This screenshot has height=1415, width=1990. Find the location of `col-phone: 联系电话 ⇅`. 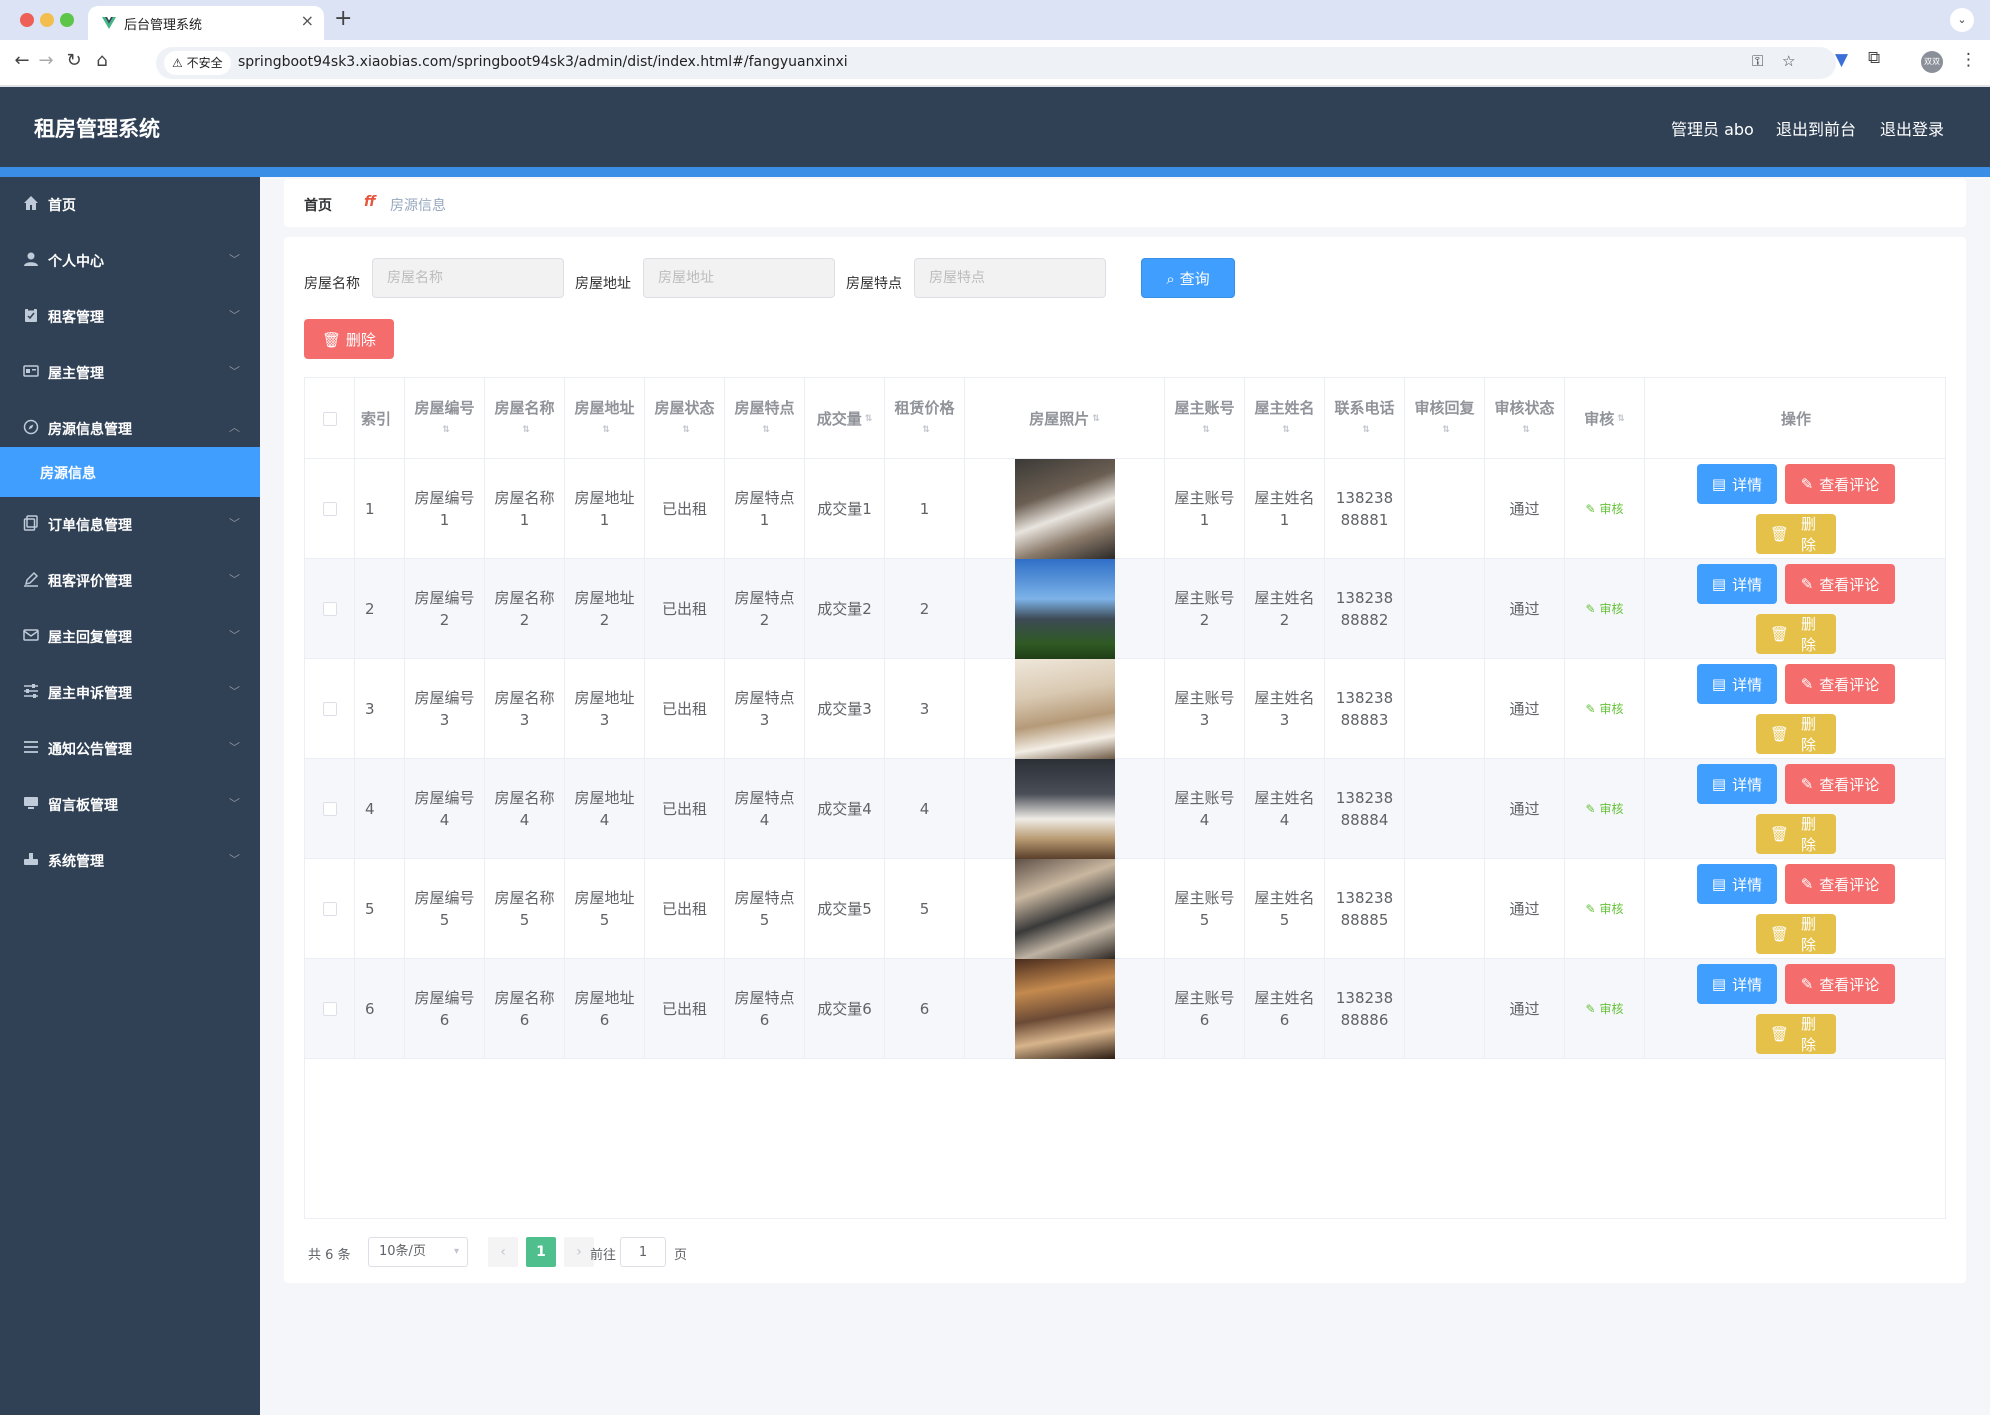

col-phone: 联系电话 ⇅ is located at coordinates (1365, 418).